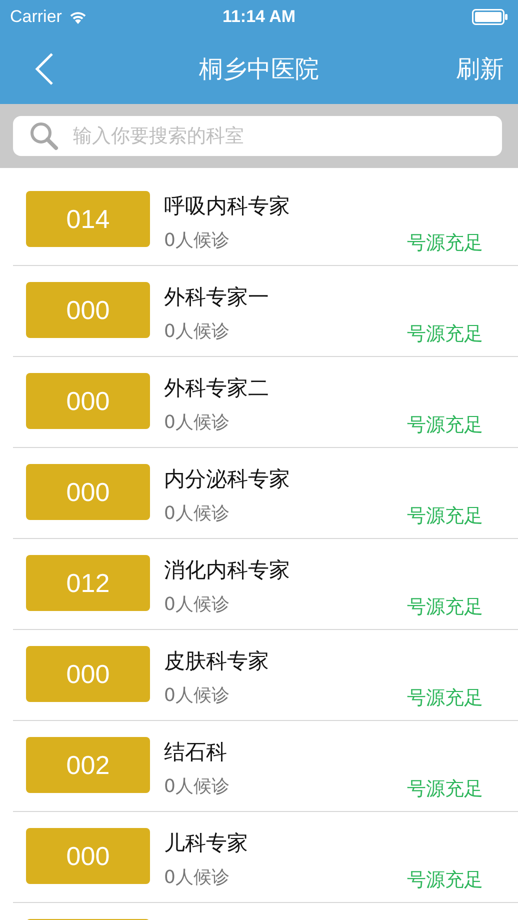  What do you see at coordinates (259, 17) in the screenshot?
I see `status-time: 11:14 AM` at bounding box center [259, 17].